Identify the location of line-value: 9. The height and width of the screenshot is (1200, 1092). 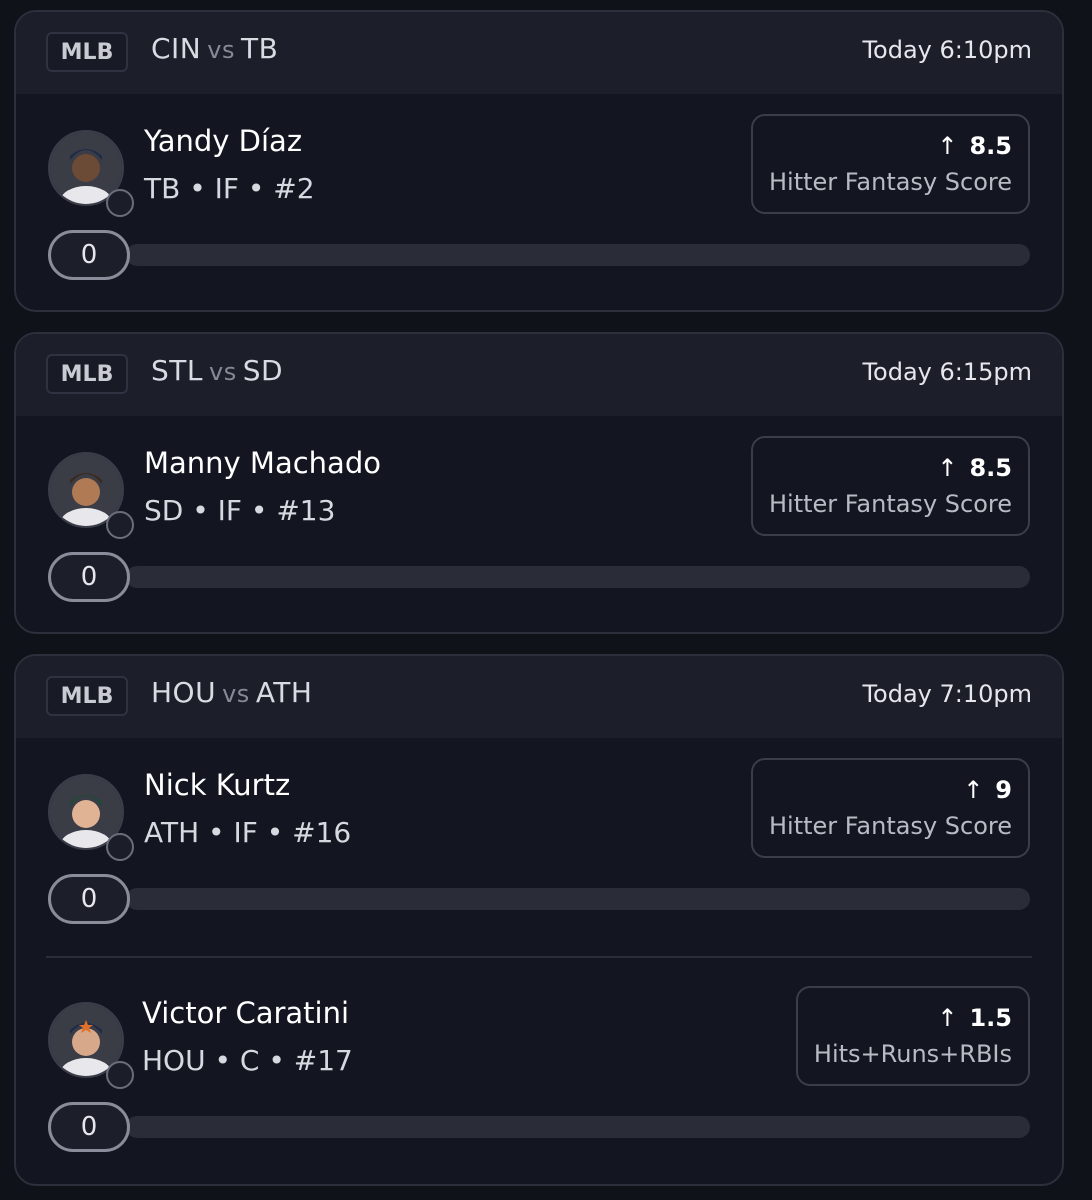
(1003, 790).